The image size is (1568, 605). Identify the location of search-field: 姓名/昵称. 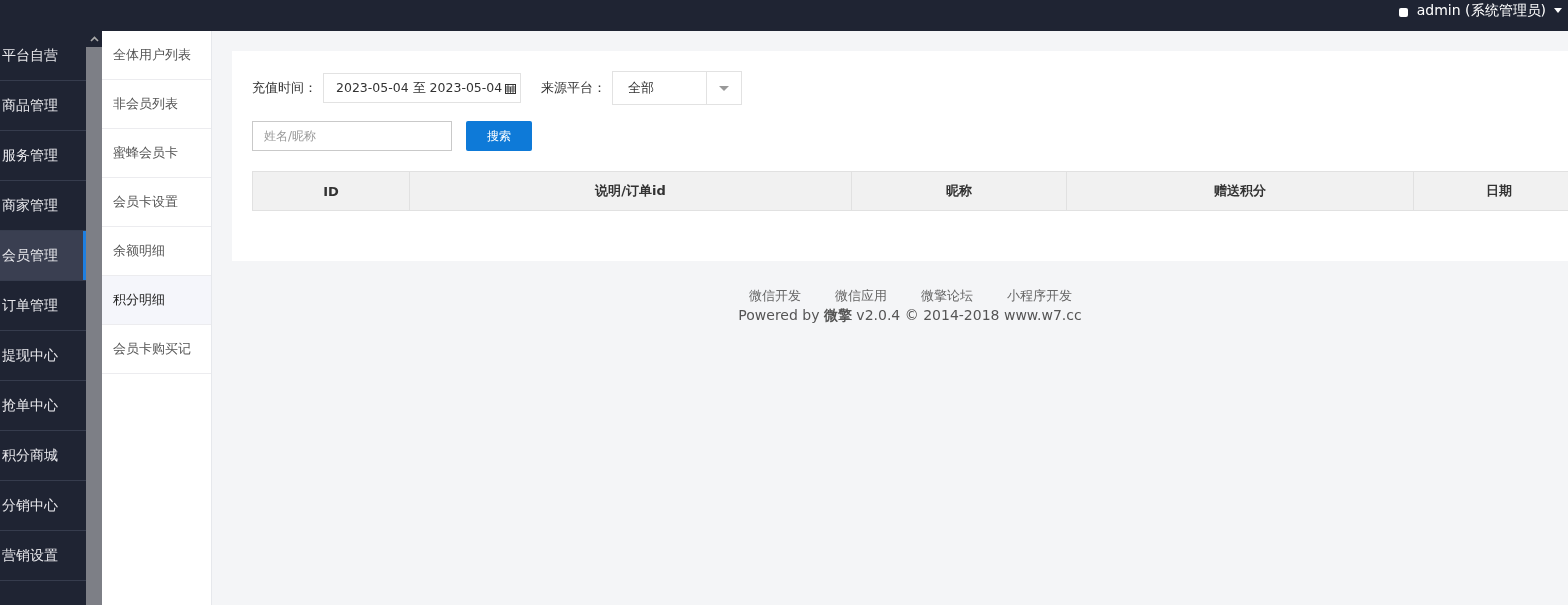
(352, 136).